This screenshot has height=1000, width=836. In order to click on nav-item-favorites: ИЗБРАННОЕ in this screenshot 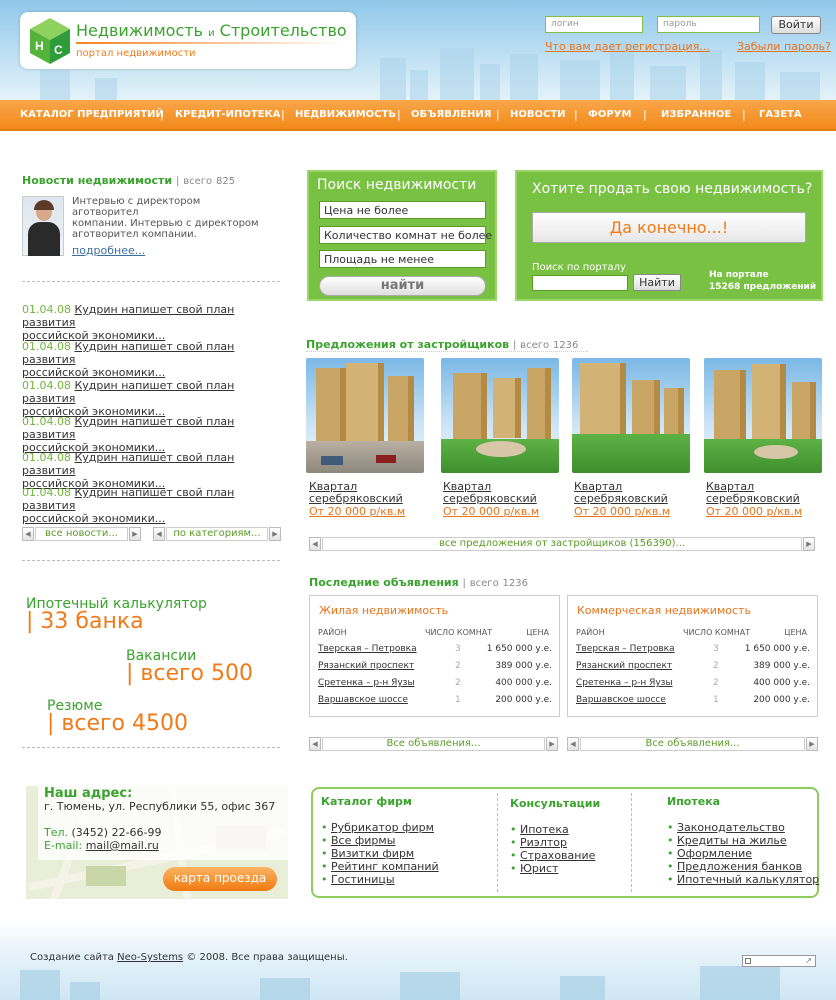, I will do `click(696, 114)`.